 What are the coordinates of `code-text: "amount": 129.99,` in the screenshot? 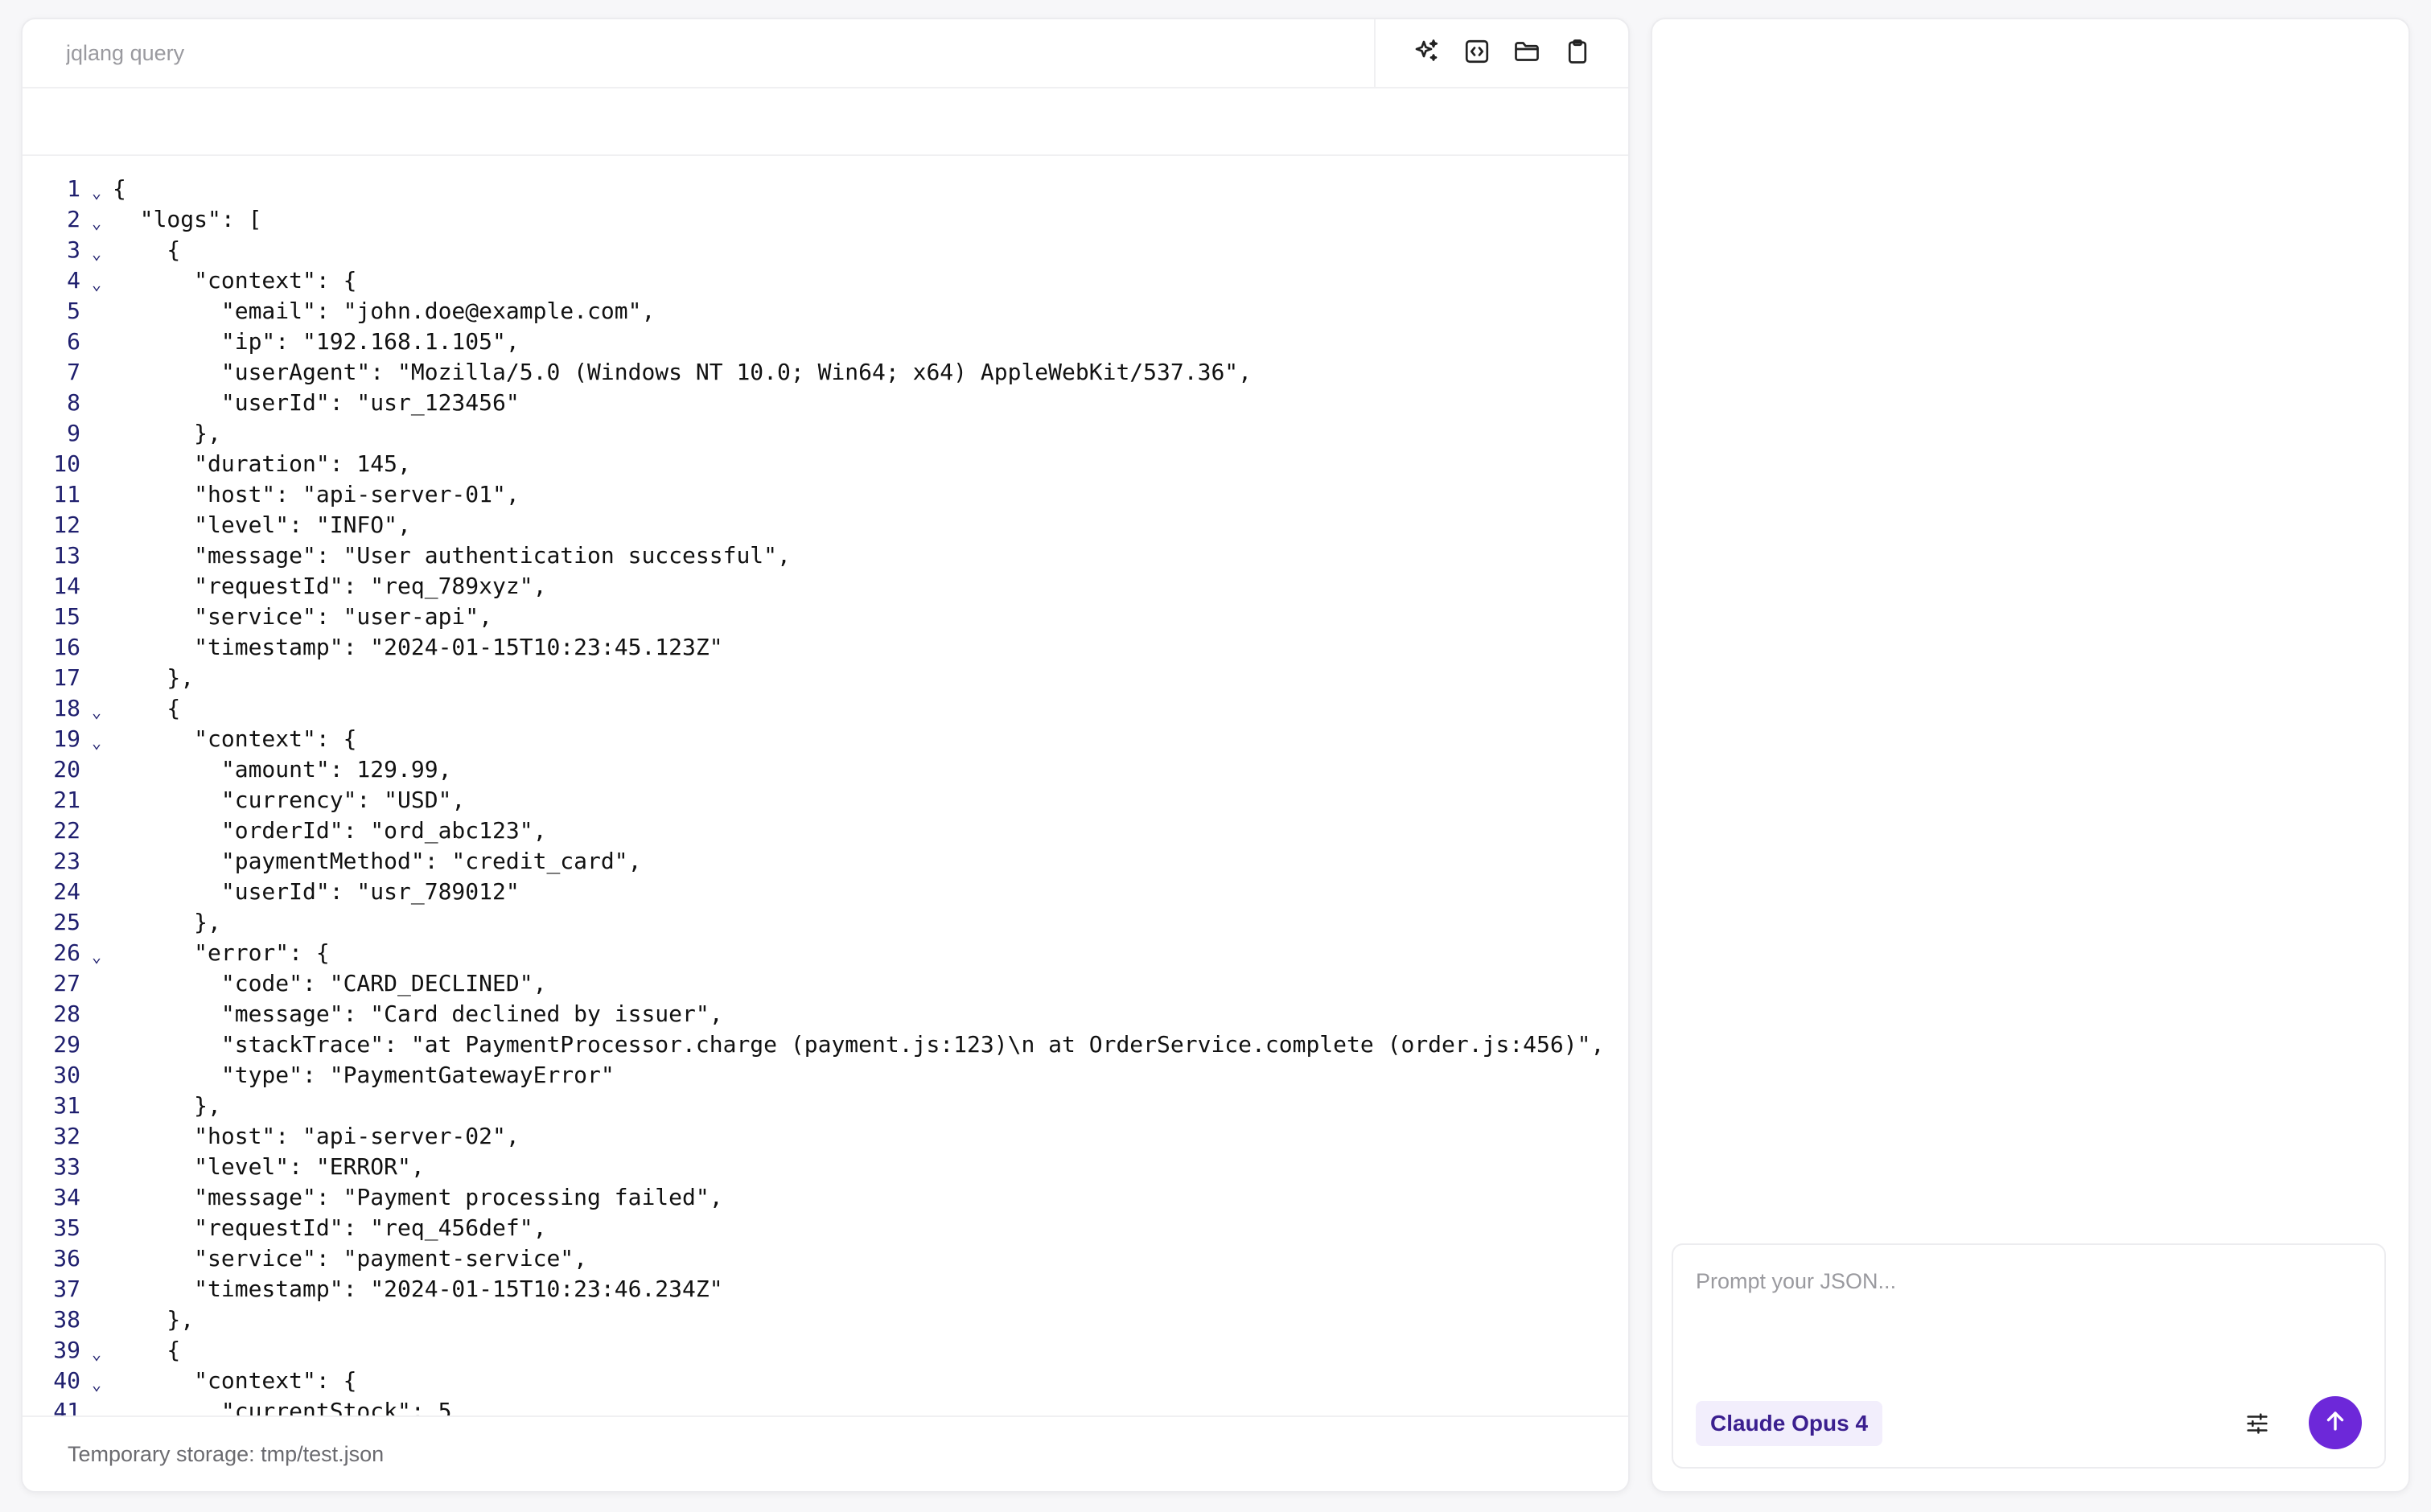 It's located at (282, 770).